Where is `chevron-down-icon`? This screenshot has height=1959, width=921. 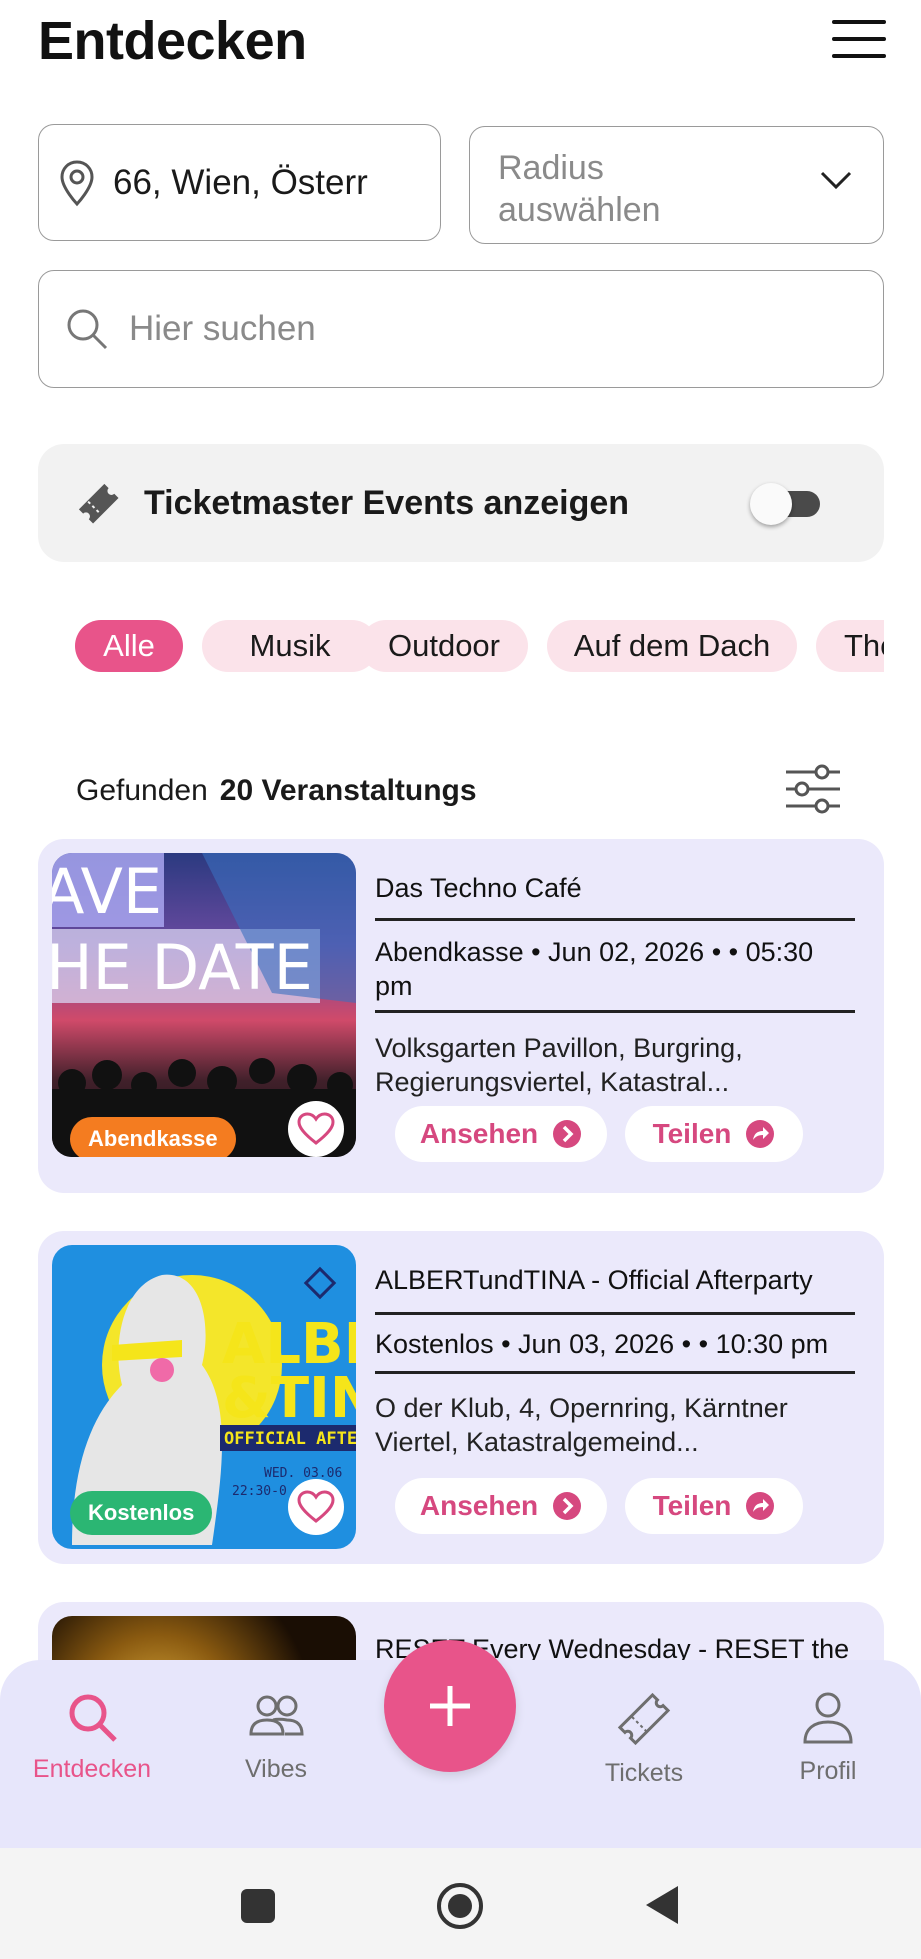 chevron-down-icon is located at coordinates (836, 180).